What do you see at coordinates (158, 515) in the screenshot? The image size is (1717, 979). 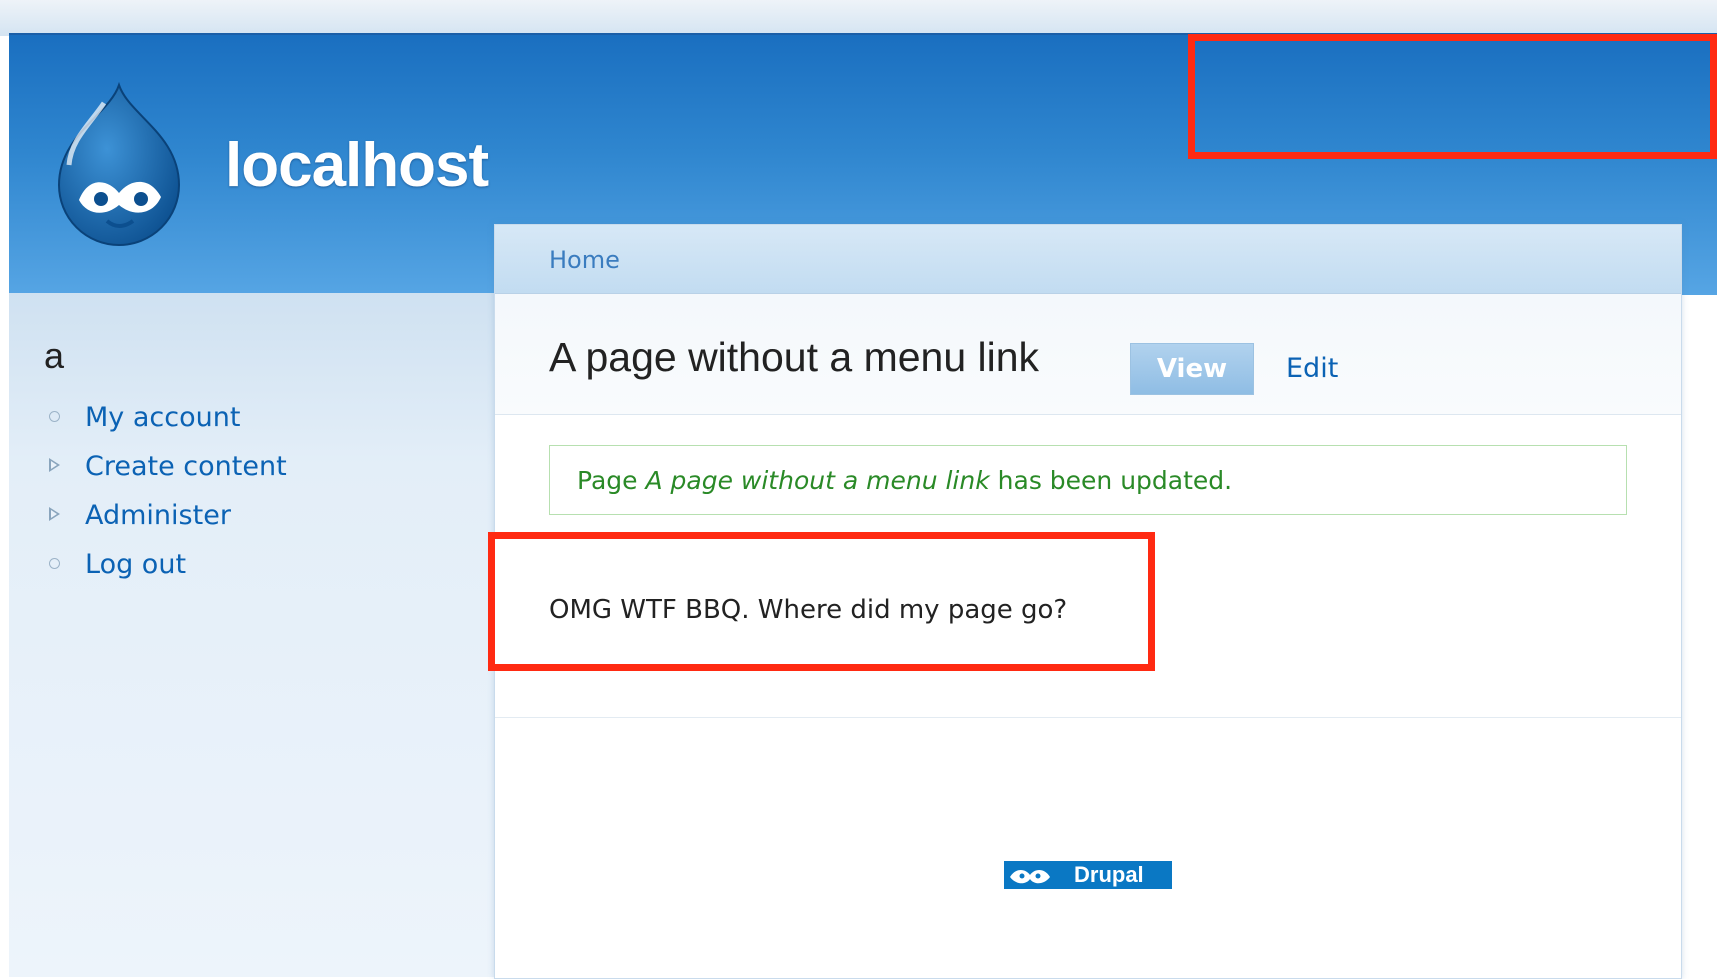 I see `sidebar-item-label: Administer` at bounding box center [158, 515].